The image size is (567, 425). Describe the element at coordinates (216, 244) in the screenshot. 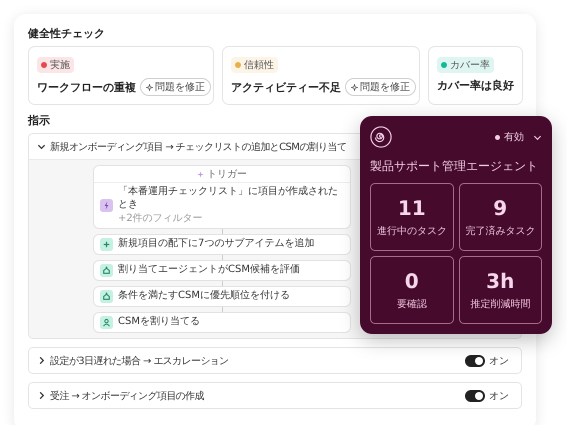

I see `step-text: 新規項目の配下に7つのサブアイテムを追加` at that location.